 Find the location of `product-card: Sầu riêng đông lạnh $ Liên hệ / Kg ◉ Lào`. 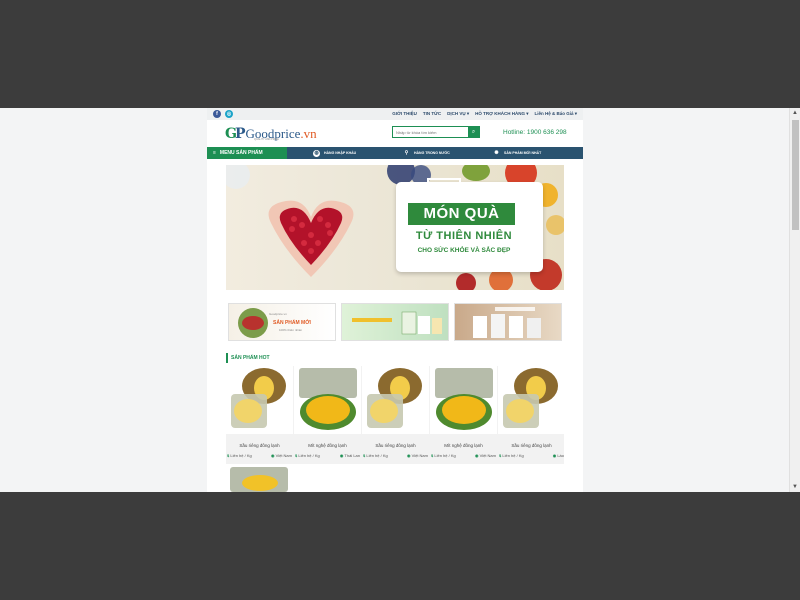

product-card: Sầu riêng đông lạnh $ Liên hệ / Kg ◉ Lào is located at coordinates (531, 415).